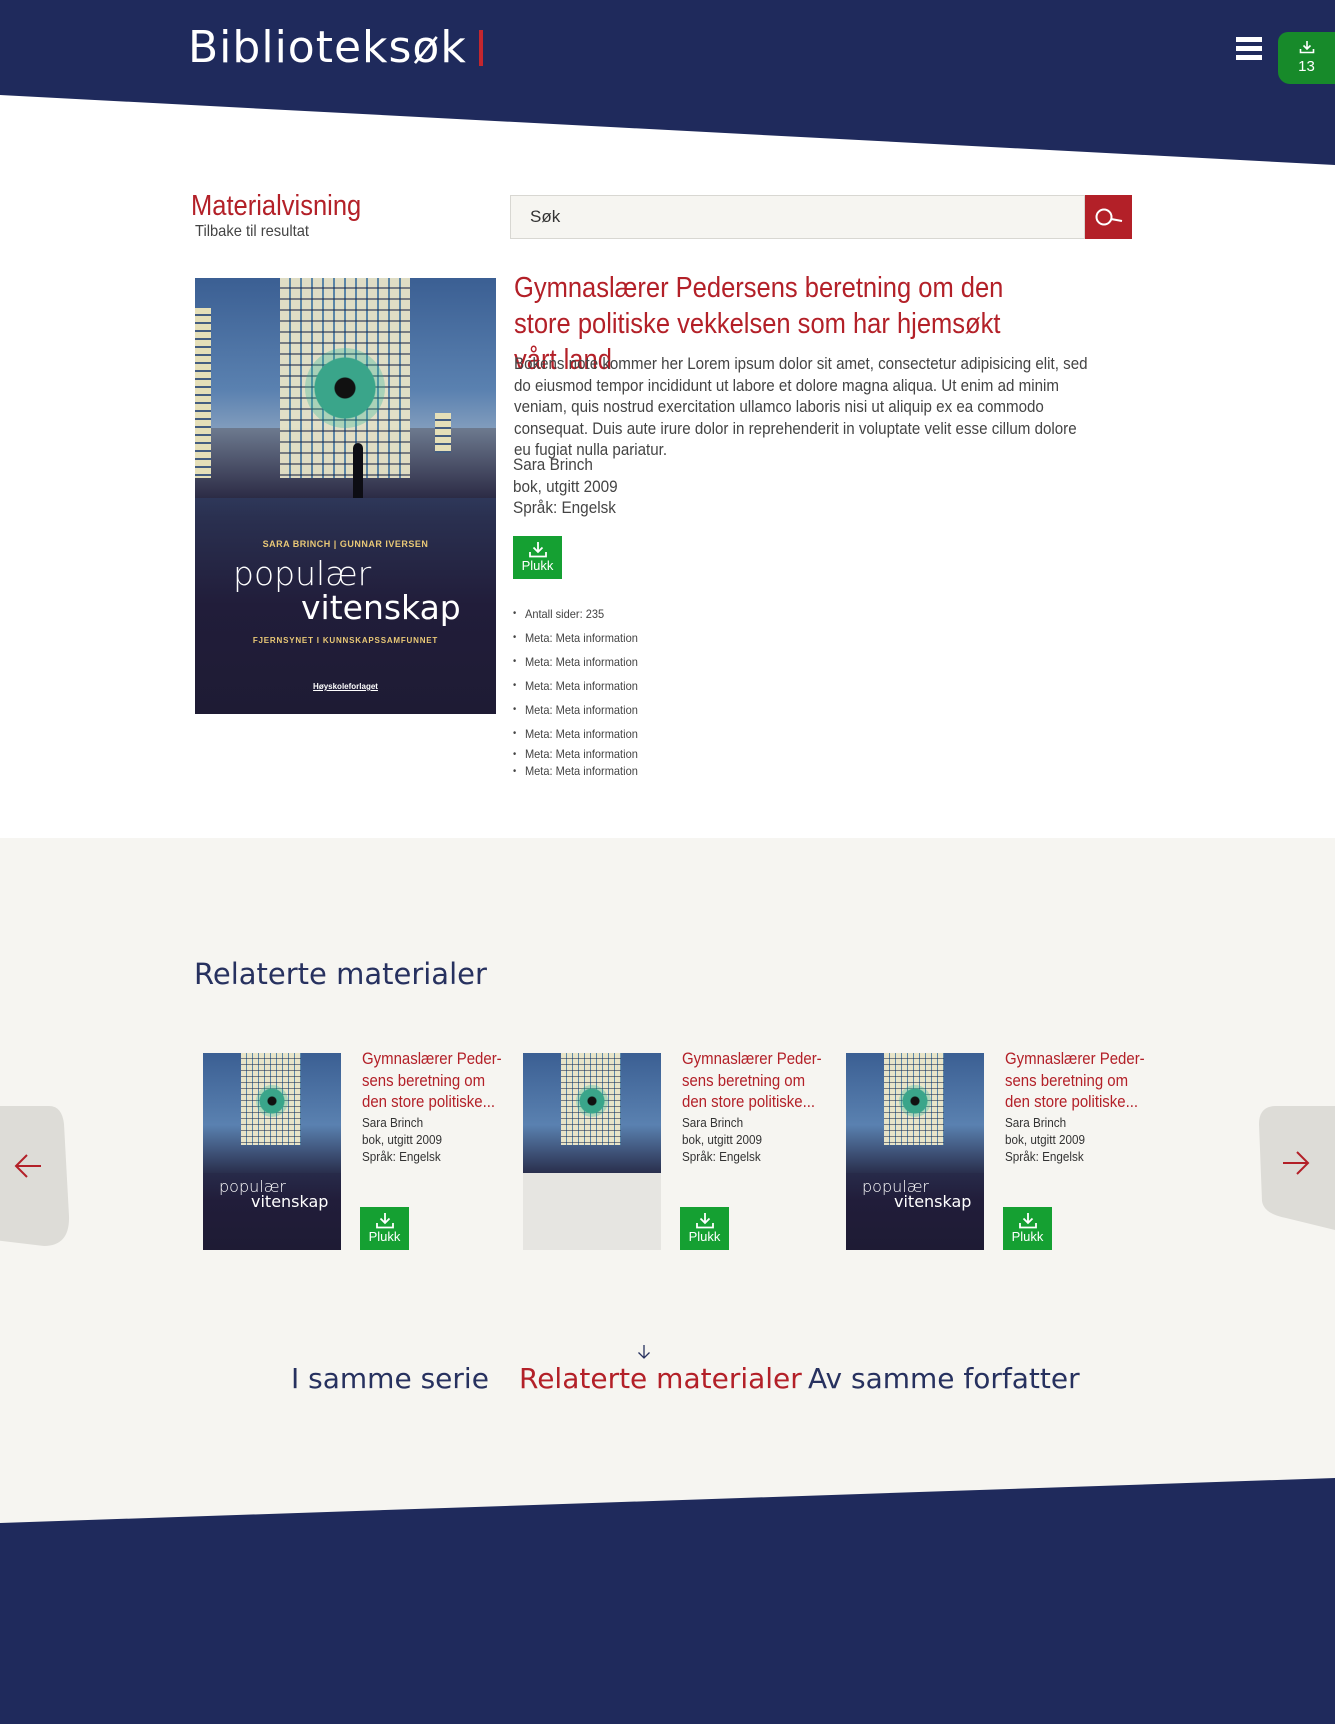  What do you see at coordinates (276, 206) in the screenshot?
I see `page-title: Materialvisning` at bounding box center [276, 206].